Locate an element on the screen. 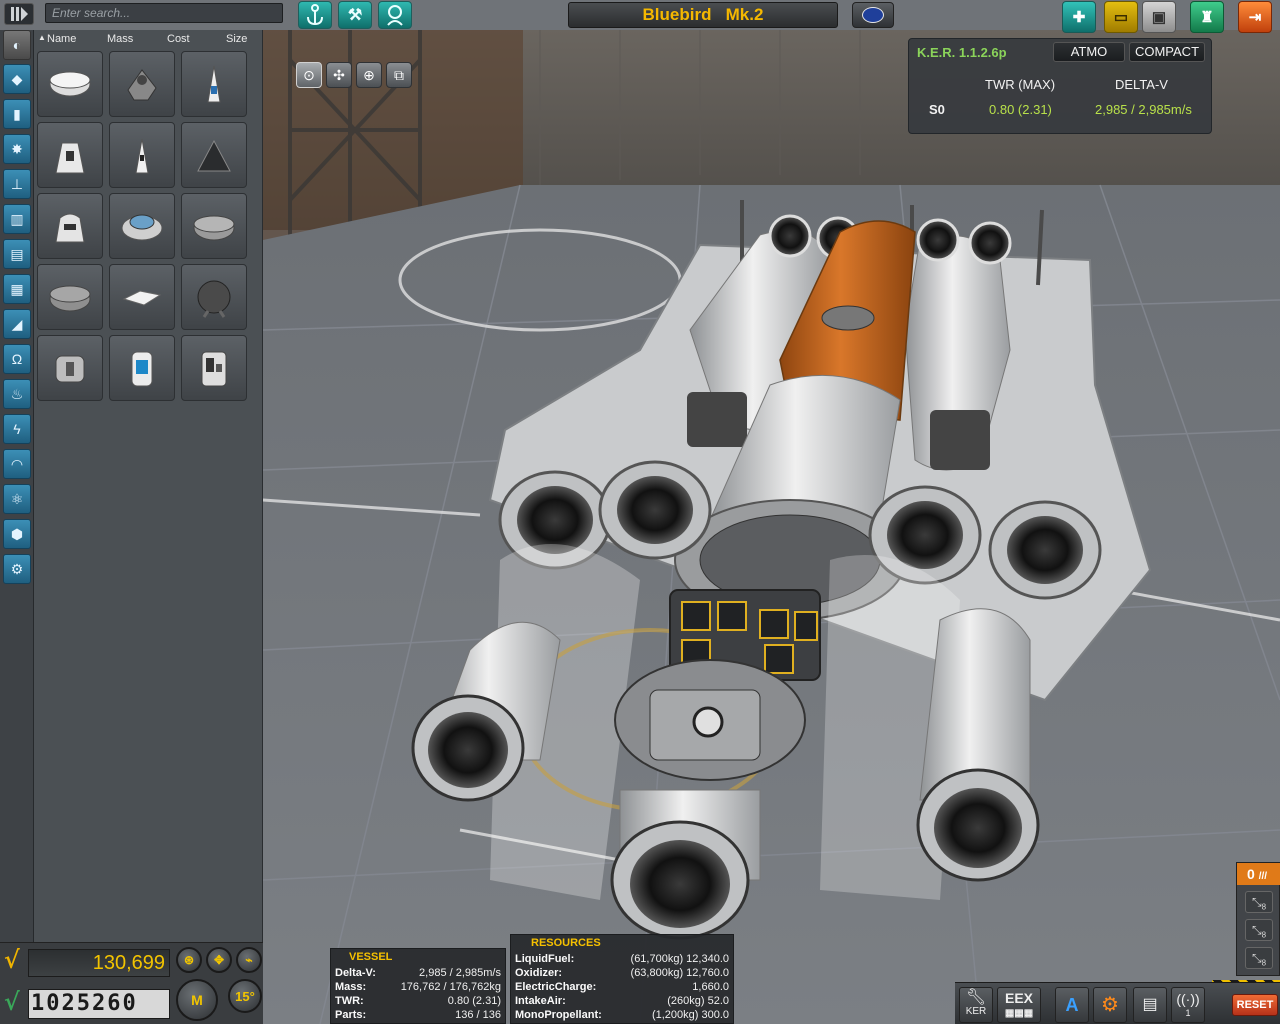 This screenshot has width=1280, height=1024. ker-twr-header: TWR (MAX) is located at coordinates (1020, 84).